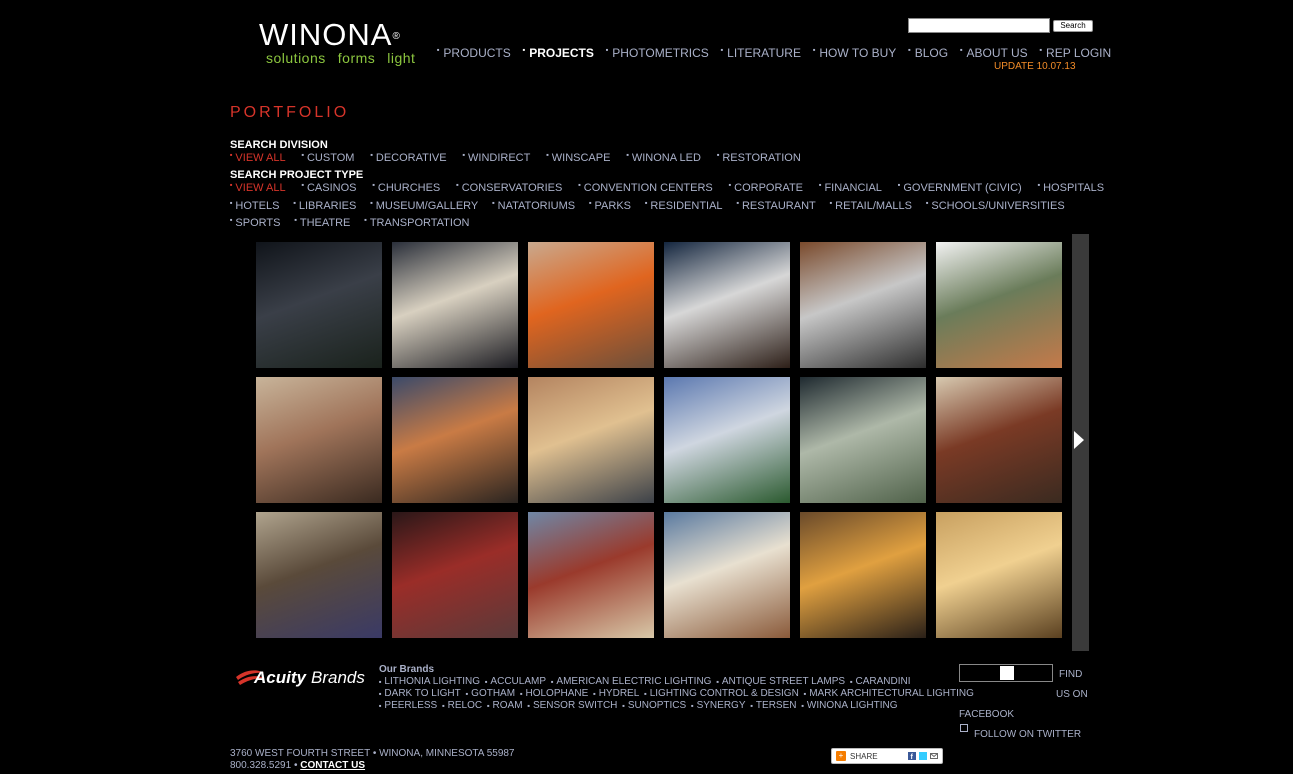 The image size is (1293, 774). I want to click on share-button: + SHARE f, so click(887, 756).